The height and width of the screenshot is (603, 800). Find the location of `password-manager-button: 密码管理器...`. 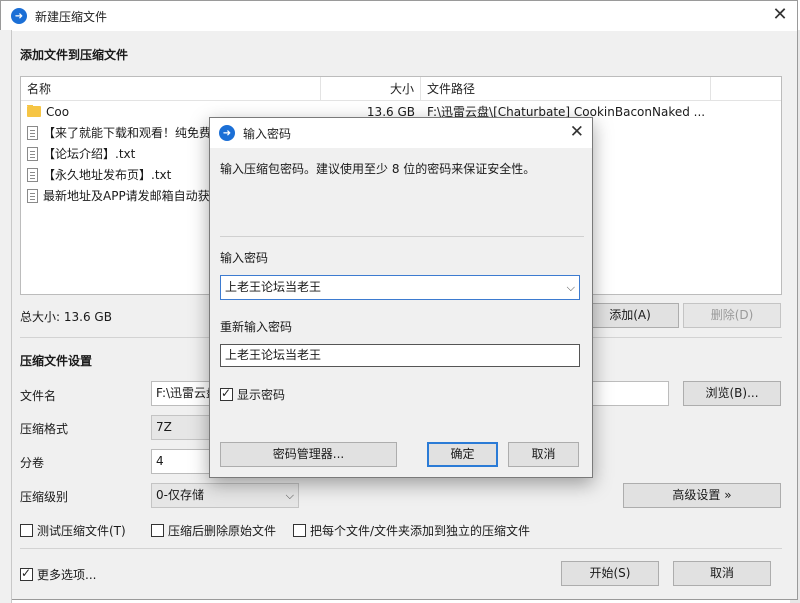

password-manager-button: 密码管理器... is located at coordinates (308, 454).